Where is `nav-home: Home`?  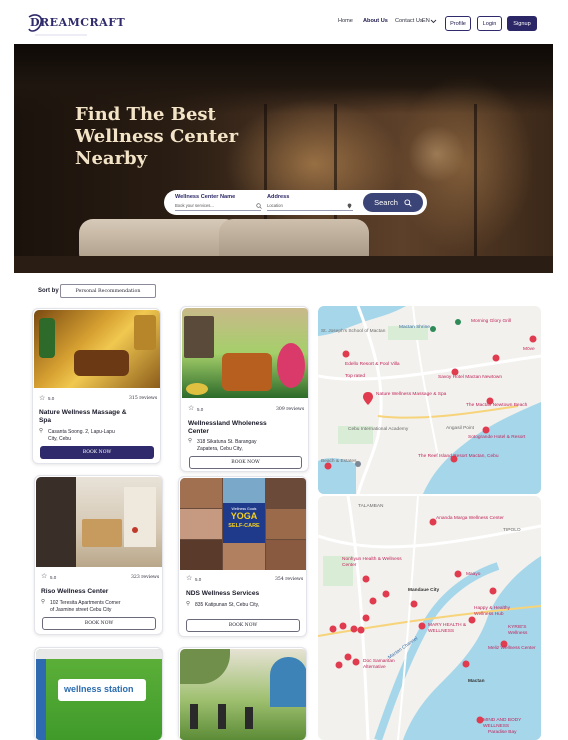 nav-home: Home is located at coordinates (345, 21).